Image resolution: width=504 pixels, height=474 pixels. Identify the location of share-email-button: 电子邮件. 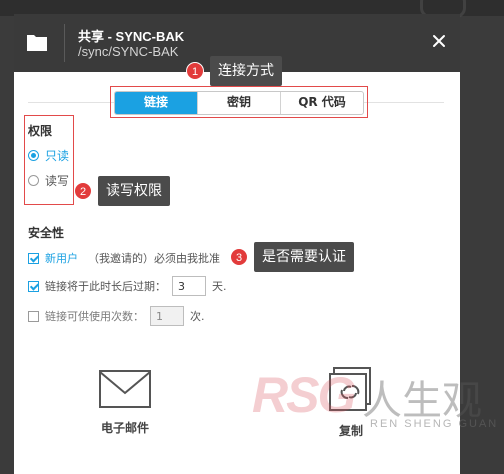
(125, 402).